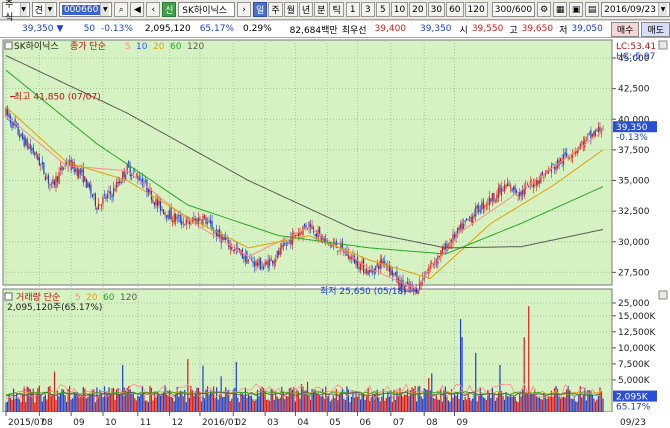 The width and height of the screenshot is (670, 428). Describe the element at coordinates (153, 9) in the screenshot. I see `prev-button: ‹` at that location.